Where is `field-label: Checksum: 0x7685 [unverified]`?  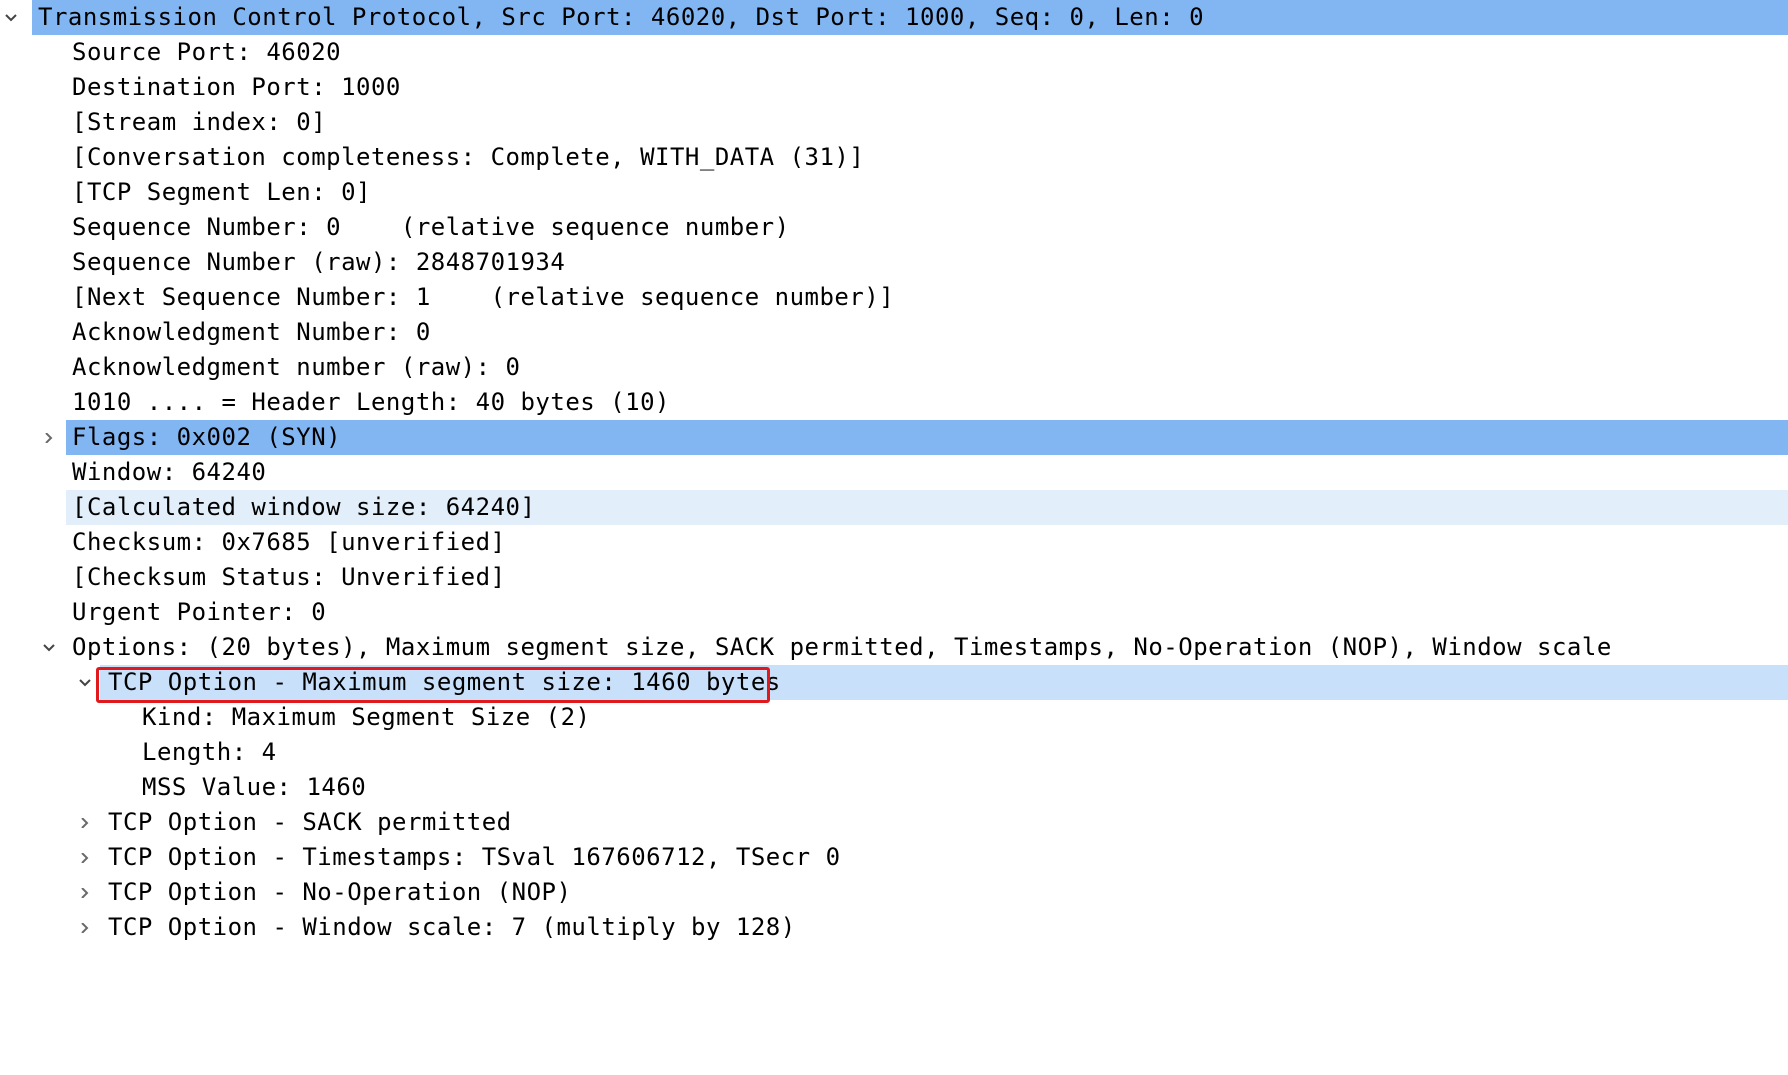 field-label: Checksum: 0x7685 [unverified] is located at coordinates (289, 542).